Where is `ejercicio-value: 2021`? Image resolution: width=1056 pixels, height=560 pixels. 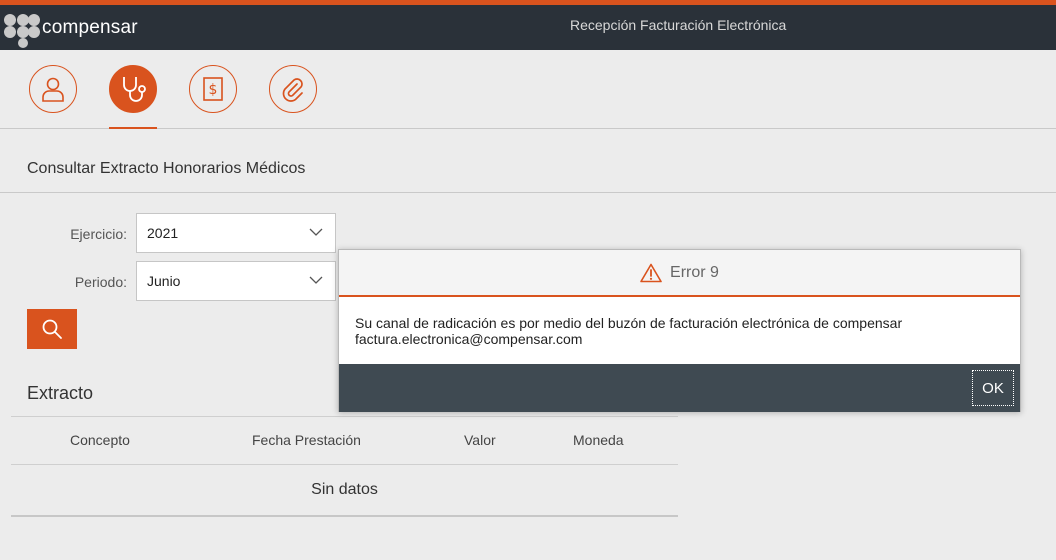
ejercicio-value: 2021 is located at coordinates (163, 233).